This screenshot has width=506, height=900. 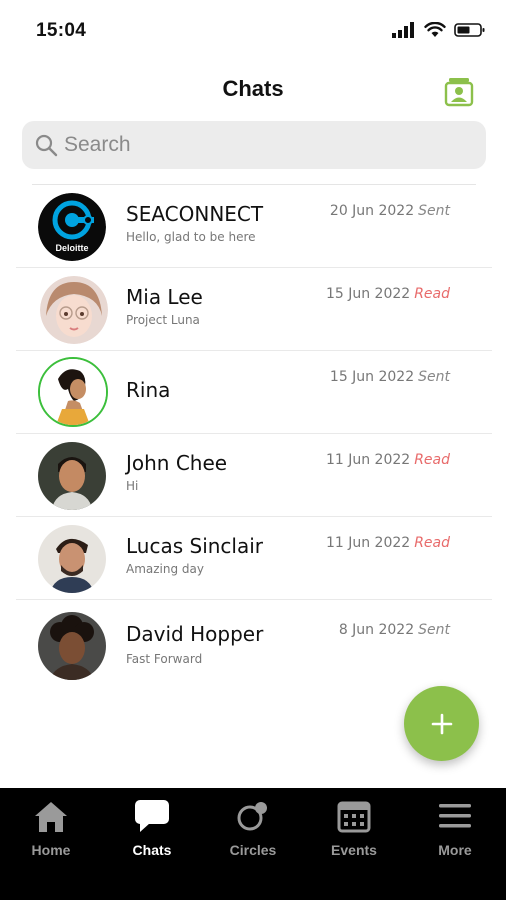 What do you see at coordinates (455, 850) in the screenshot?
I see `tab-label: More` at bounding box center [455, 850].